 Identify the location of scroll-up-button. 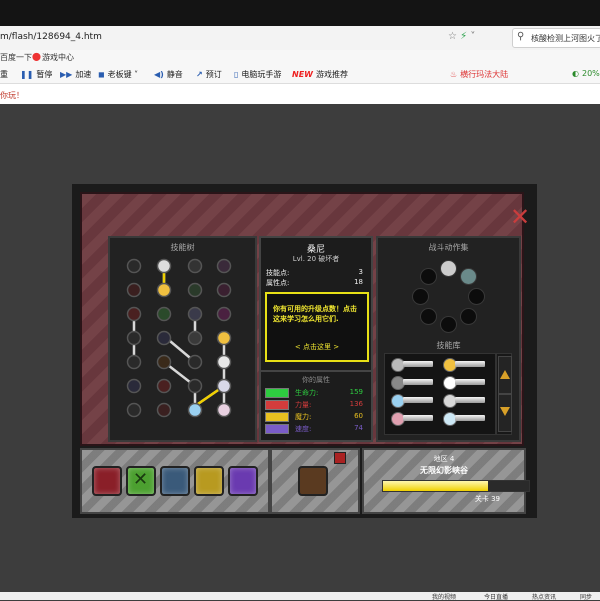
(505, 375).